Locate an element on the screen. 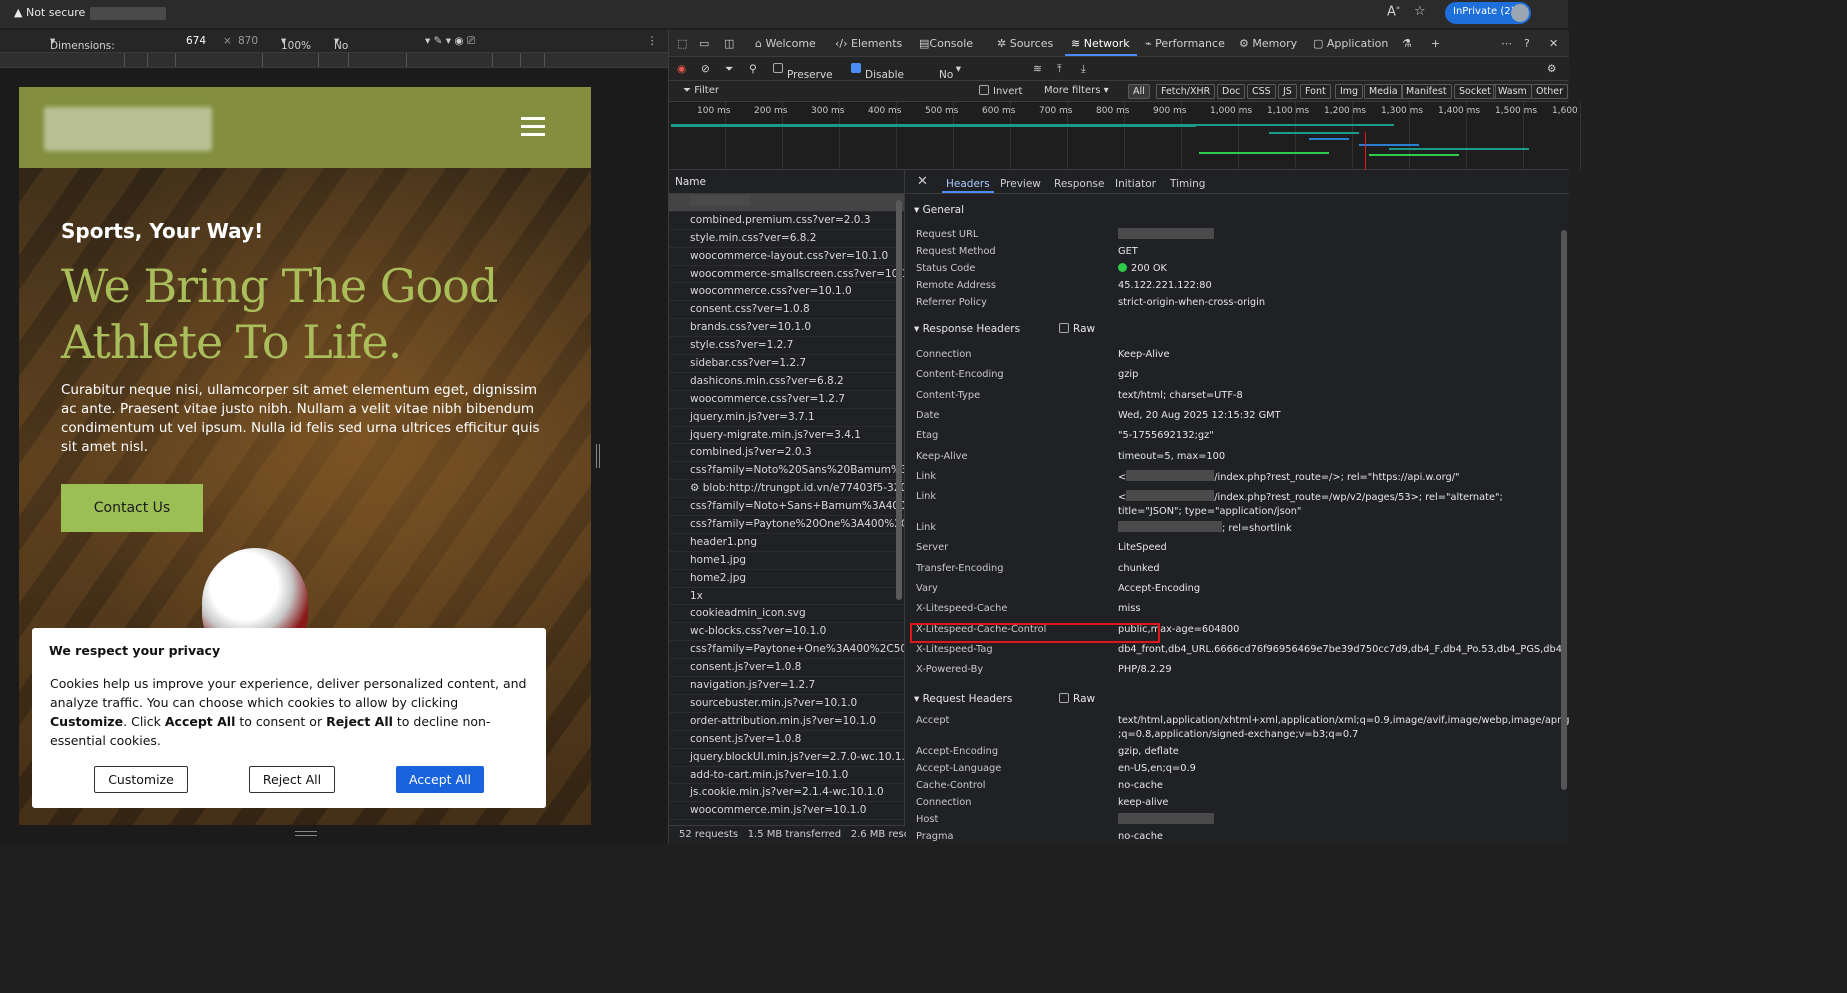 The height and width of the screenshot is (993, 1847). viewport-bottom-resize-handle is located at coordinates (306, 833).